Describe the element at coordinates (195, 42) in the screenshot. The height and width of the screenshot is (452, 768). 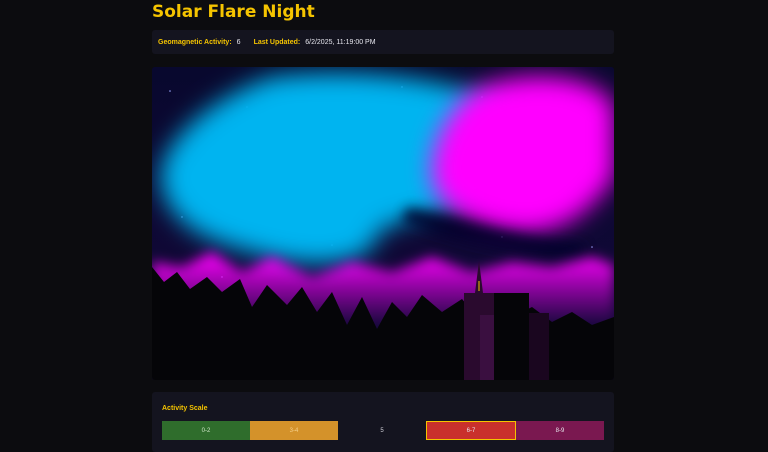
I see `activity-label: Geomagnetic Activity:` at that location.